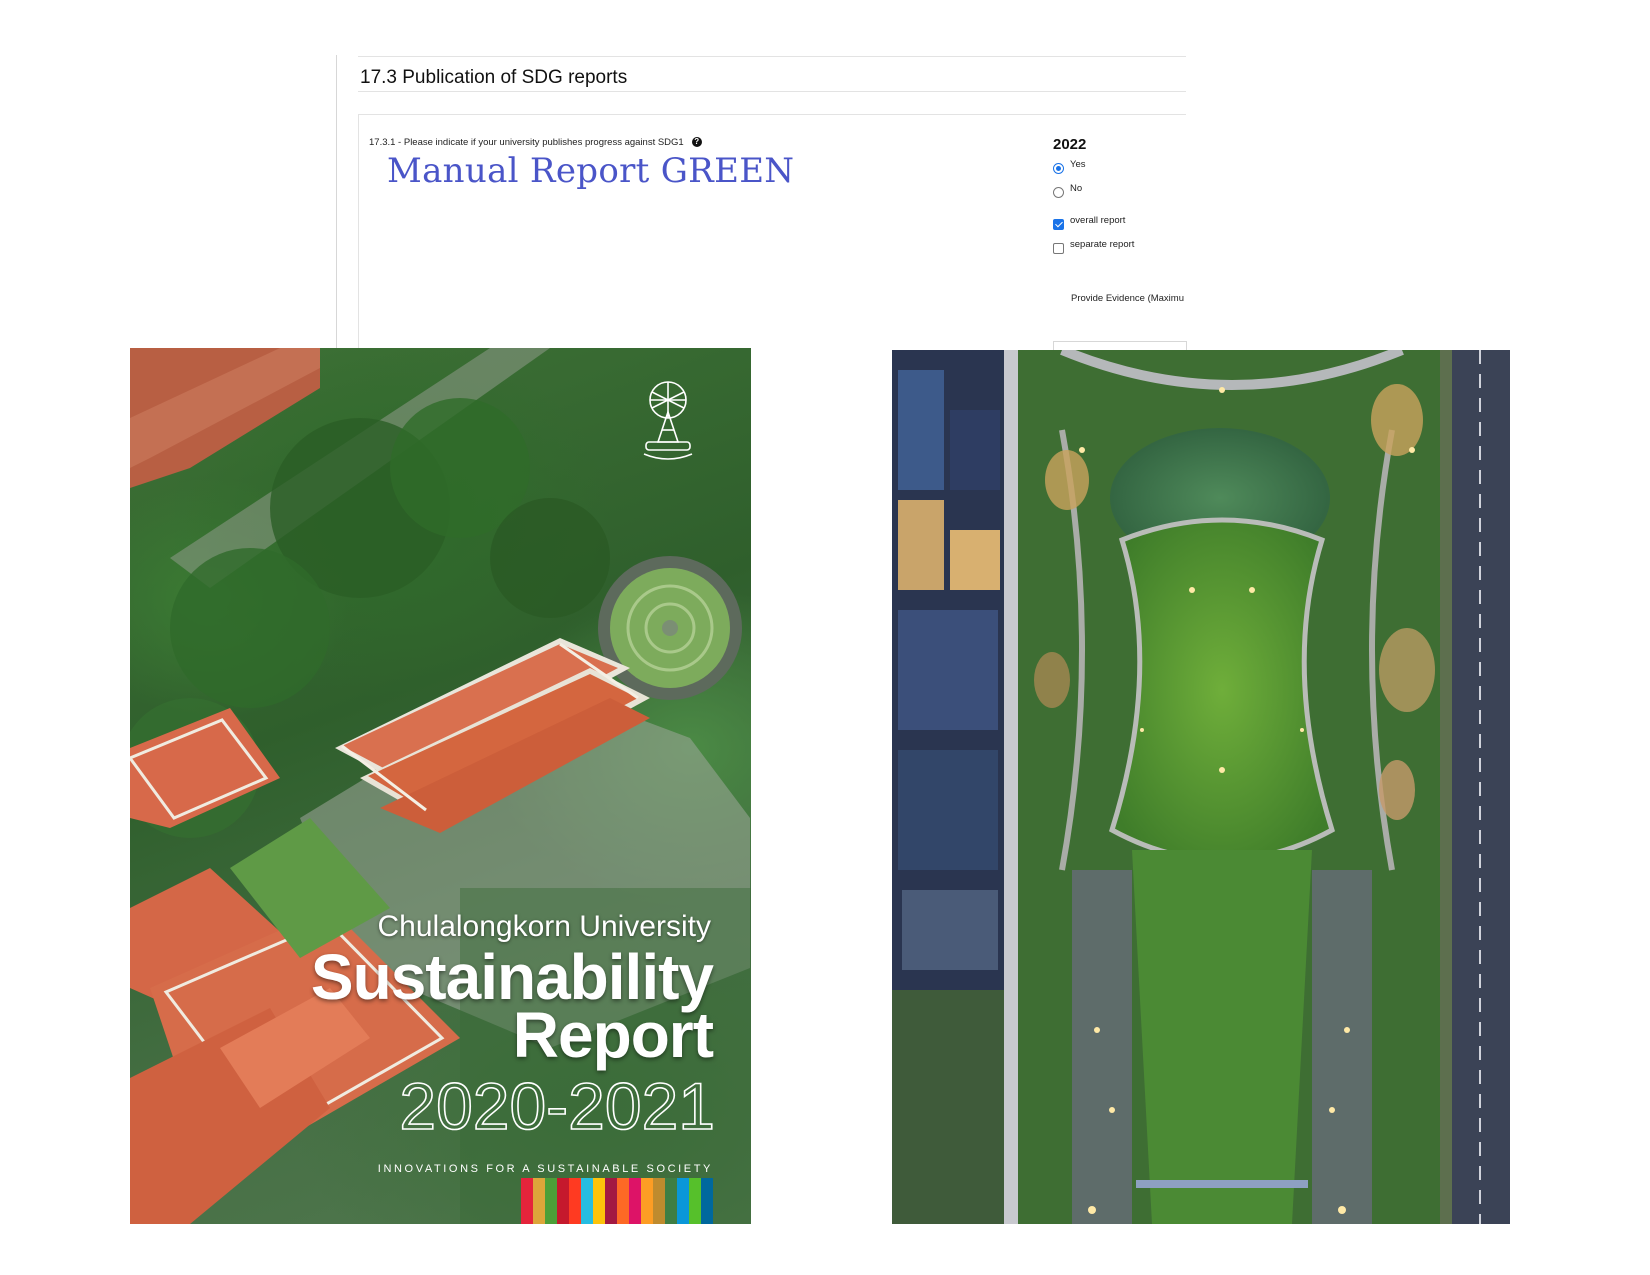  I want to click on no-label: No, so click(1076, 188).